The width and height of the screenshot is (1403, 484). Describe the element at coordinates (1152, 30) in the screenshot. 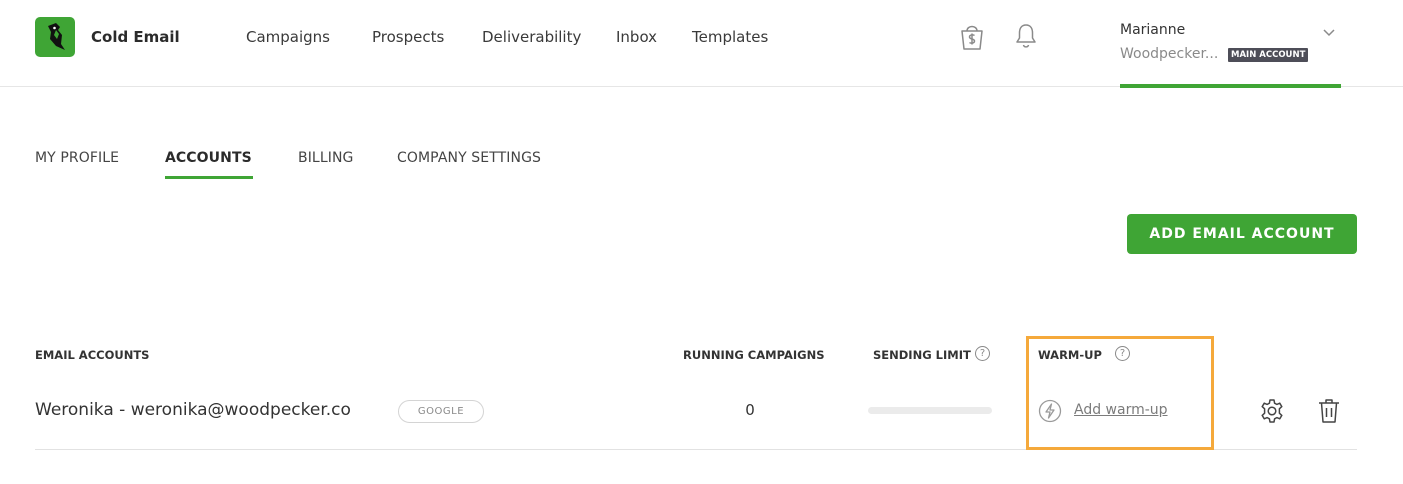

I see `user-name: Marianne` at that location.